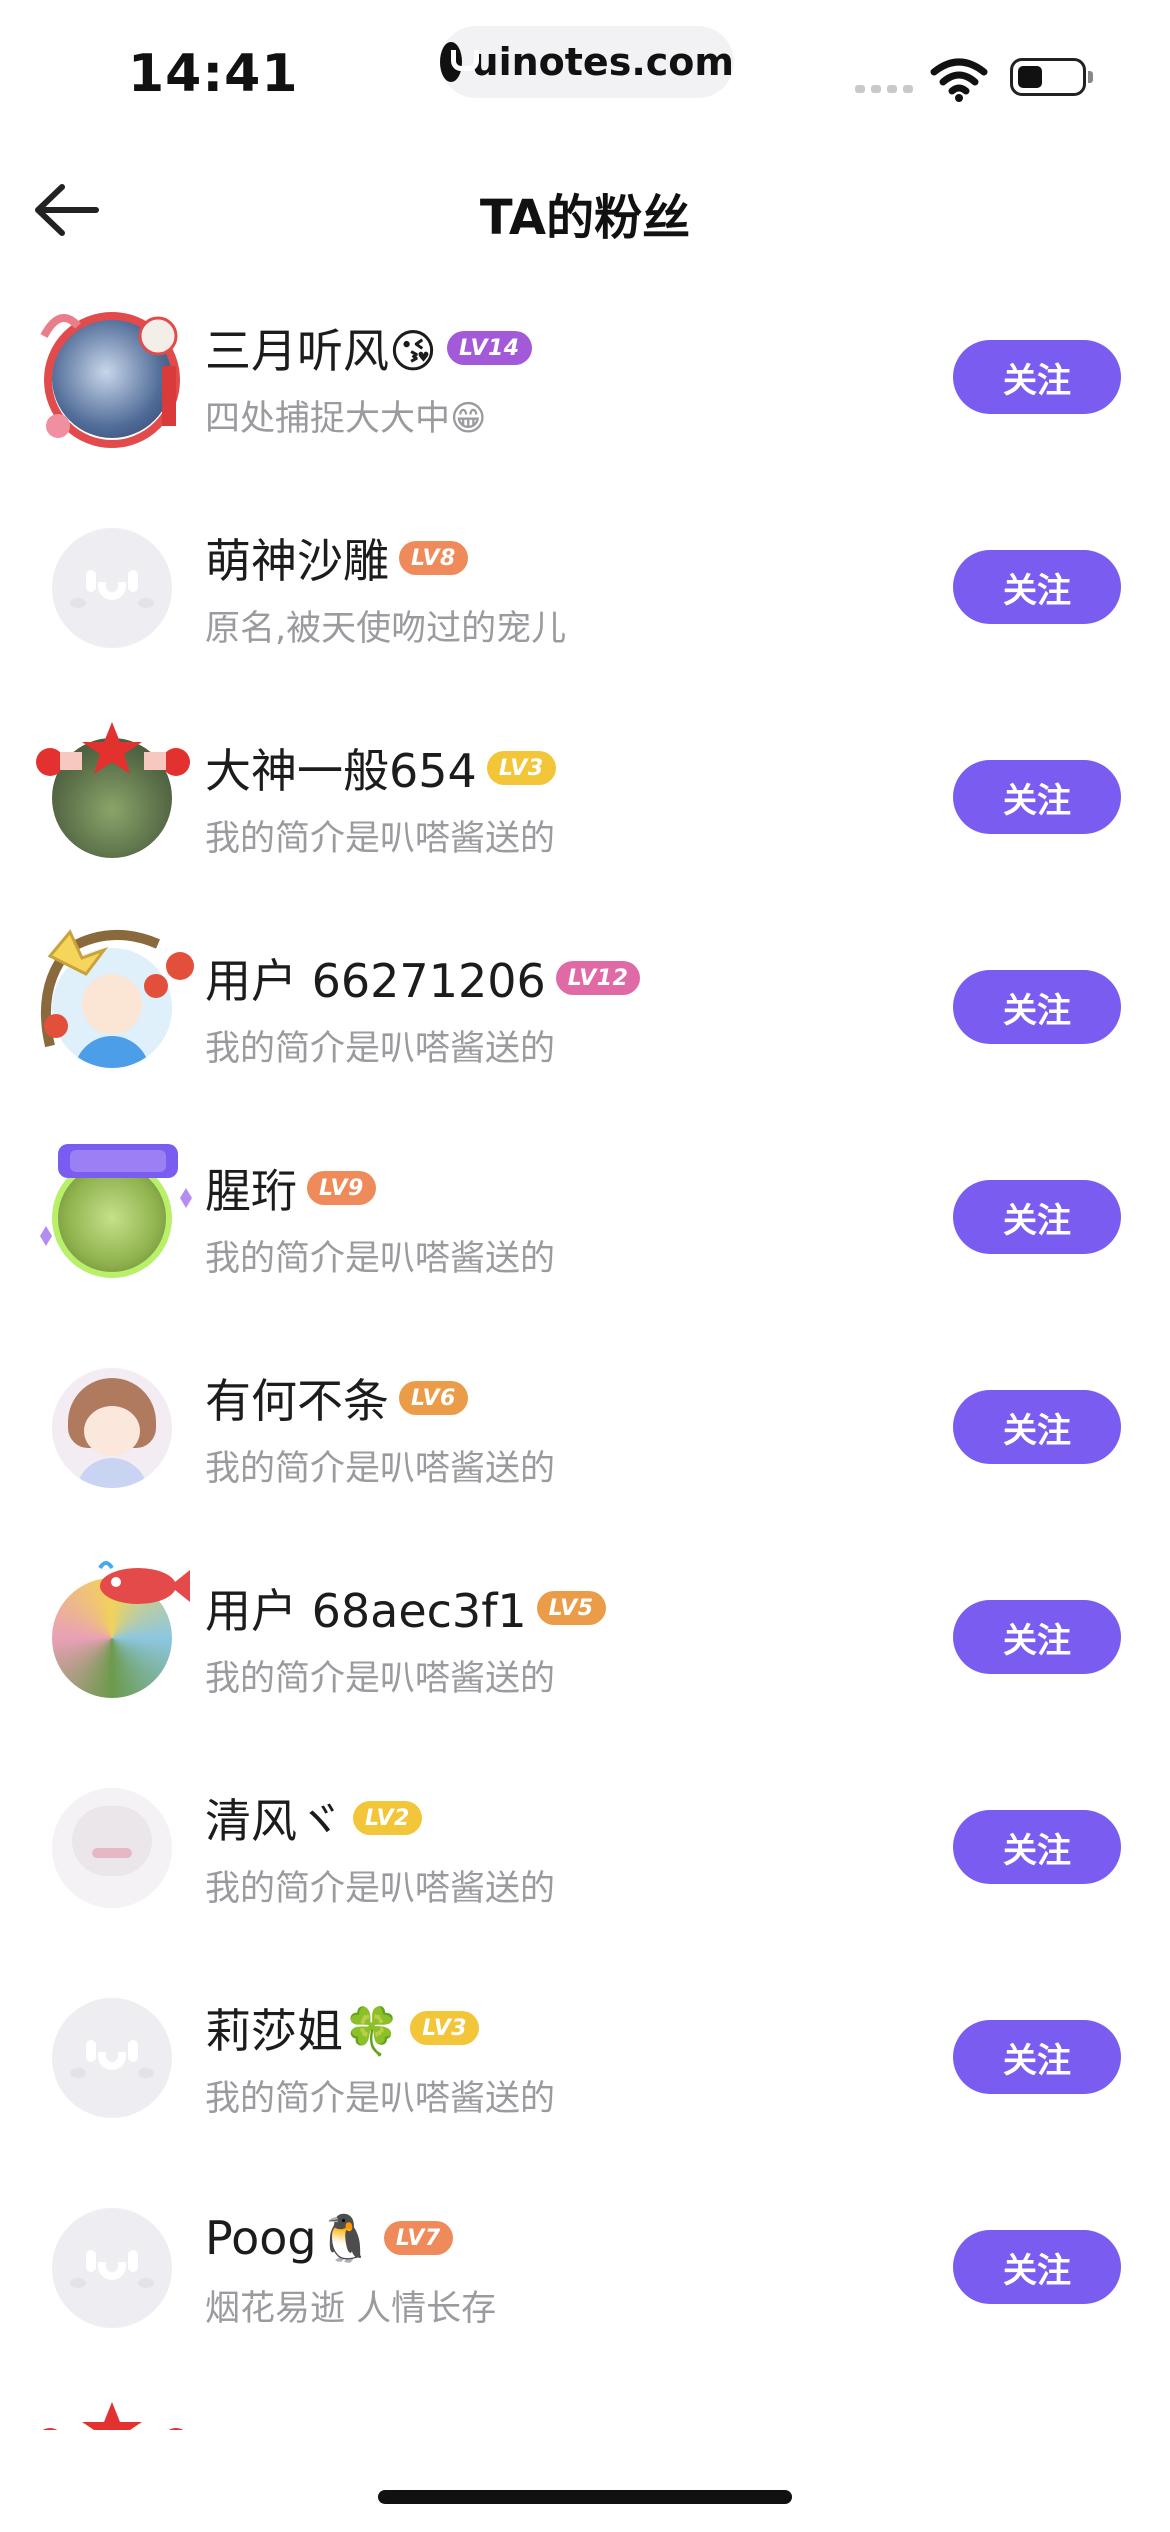 This screenshot has width=1170, height=2532. What do you see at coordinates (884, 89) in the screenshot?
I see `cellular-signal-icon` at bounding box center [884, 89].